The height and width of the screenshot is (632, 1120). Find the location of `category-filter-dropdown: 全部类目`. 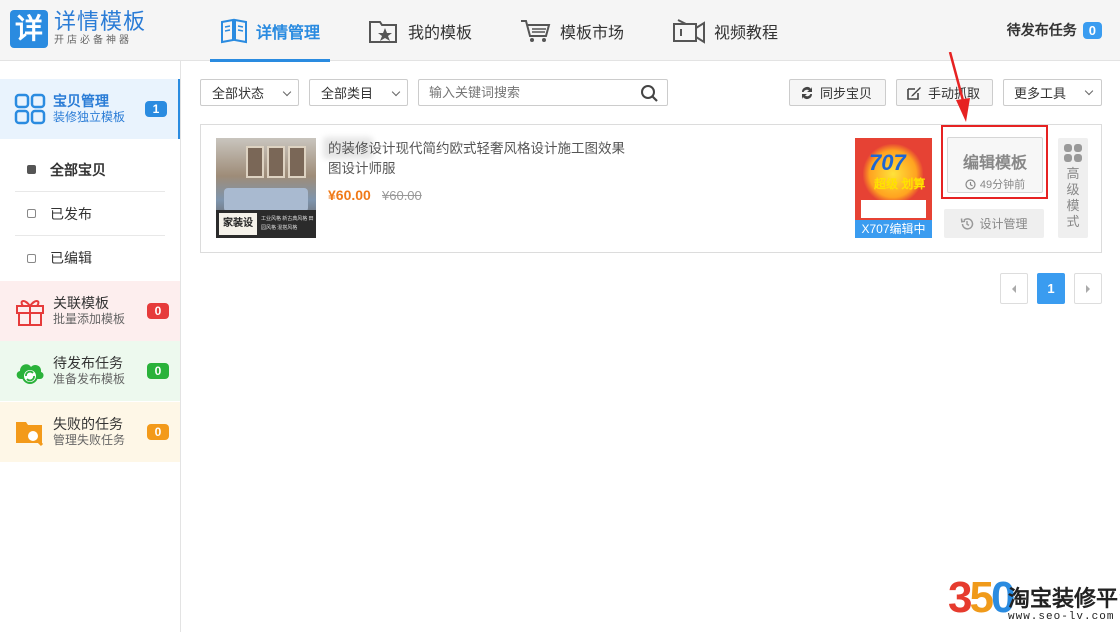

category-filter-dropdown: 全部类目 is located at coordinates (358, 92).